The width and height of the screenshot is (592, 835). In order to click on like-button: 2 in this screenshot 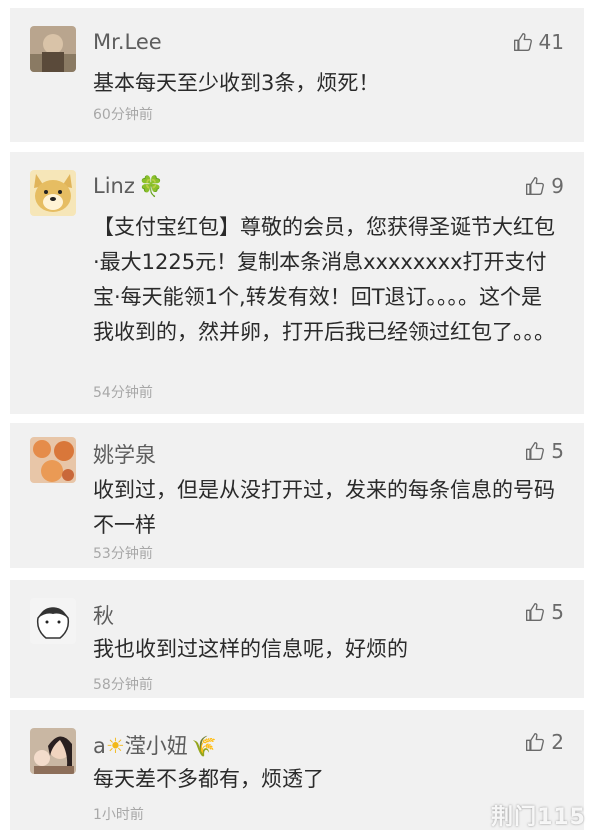, I will do `click(544, 742)`.